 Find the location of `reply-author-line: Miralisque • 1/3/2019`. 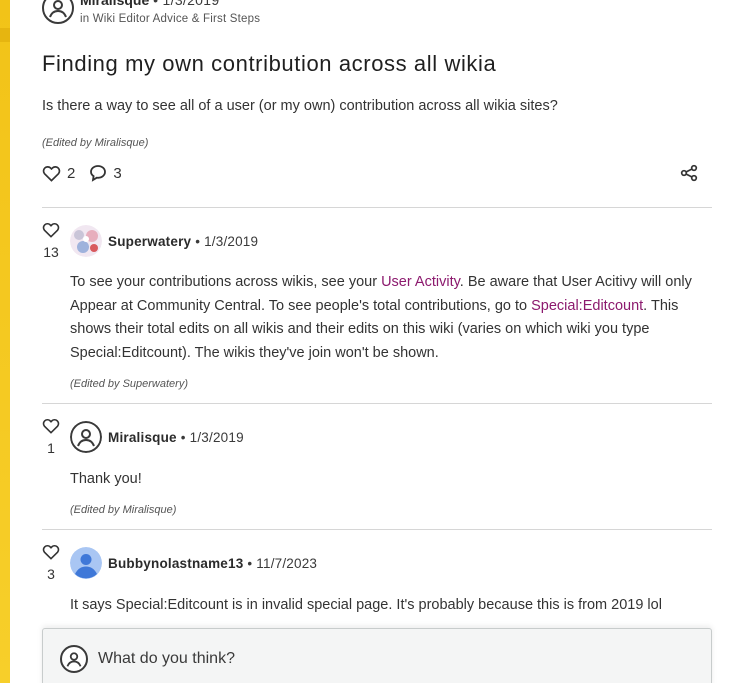

reply-author-line: Miralisque • 1/3/2019 is located at coordinates (176, 437).